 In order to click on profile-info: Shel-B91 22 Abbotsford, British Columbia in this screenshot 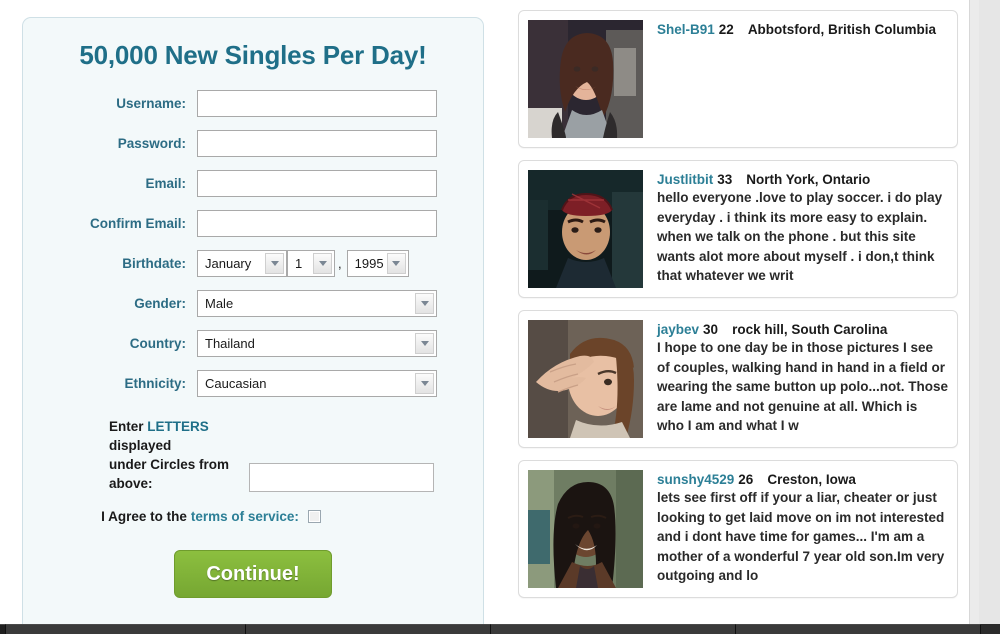, I will do `click(795, 79)`.